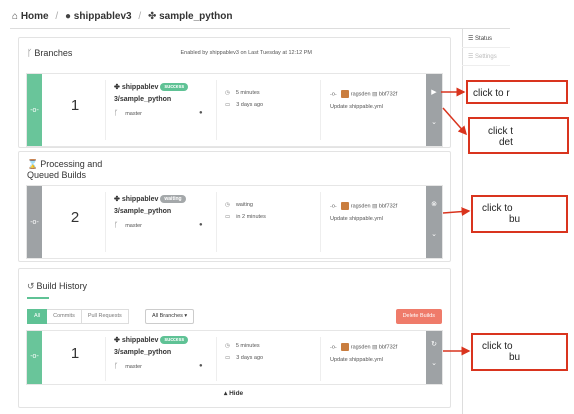 The height and width of the screenshot is (414, 574). What do you see at coordinates (103, 16) in the screenshot?
I see `breadcrumb-owner: shippablev3` at bounding box center [103, 16].